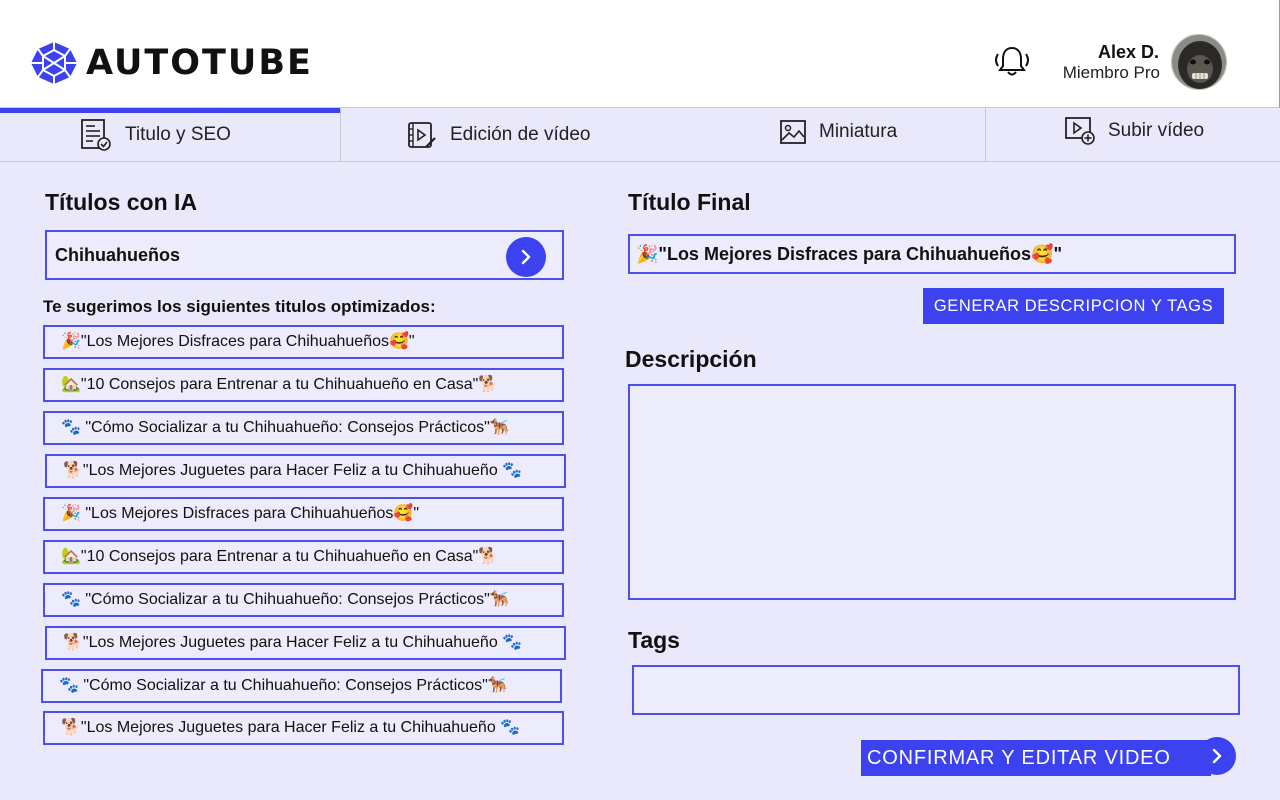  Describe the element at coordinates (117, 255) in the screenshot. I see `topic-input-value: Chihuahueños` at that location.